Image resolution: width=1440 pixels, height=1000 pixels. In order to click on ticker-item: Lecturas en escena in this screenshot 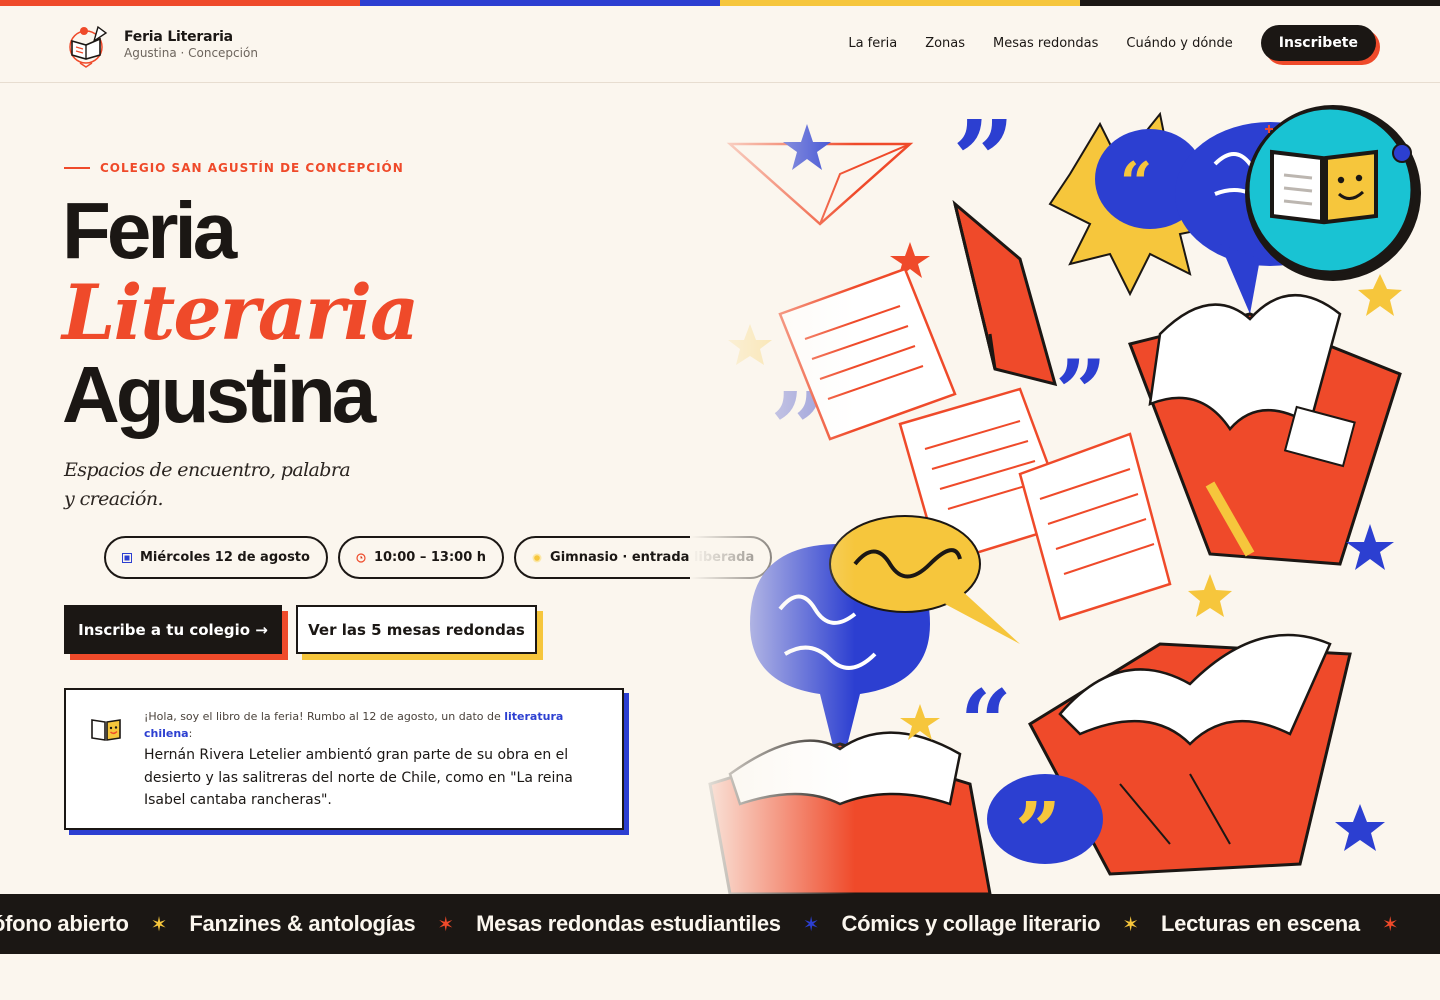, I will do `click(1260, 923)`.